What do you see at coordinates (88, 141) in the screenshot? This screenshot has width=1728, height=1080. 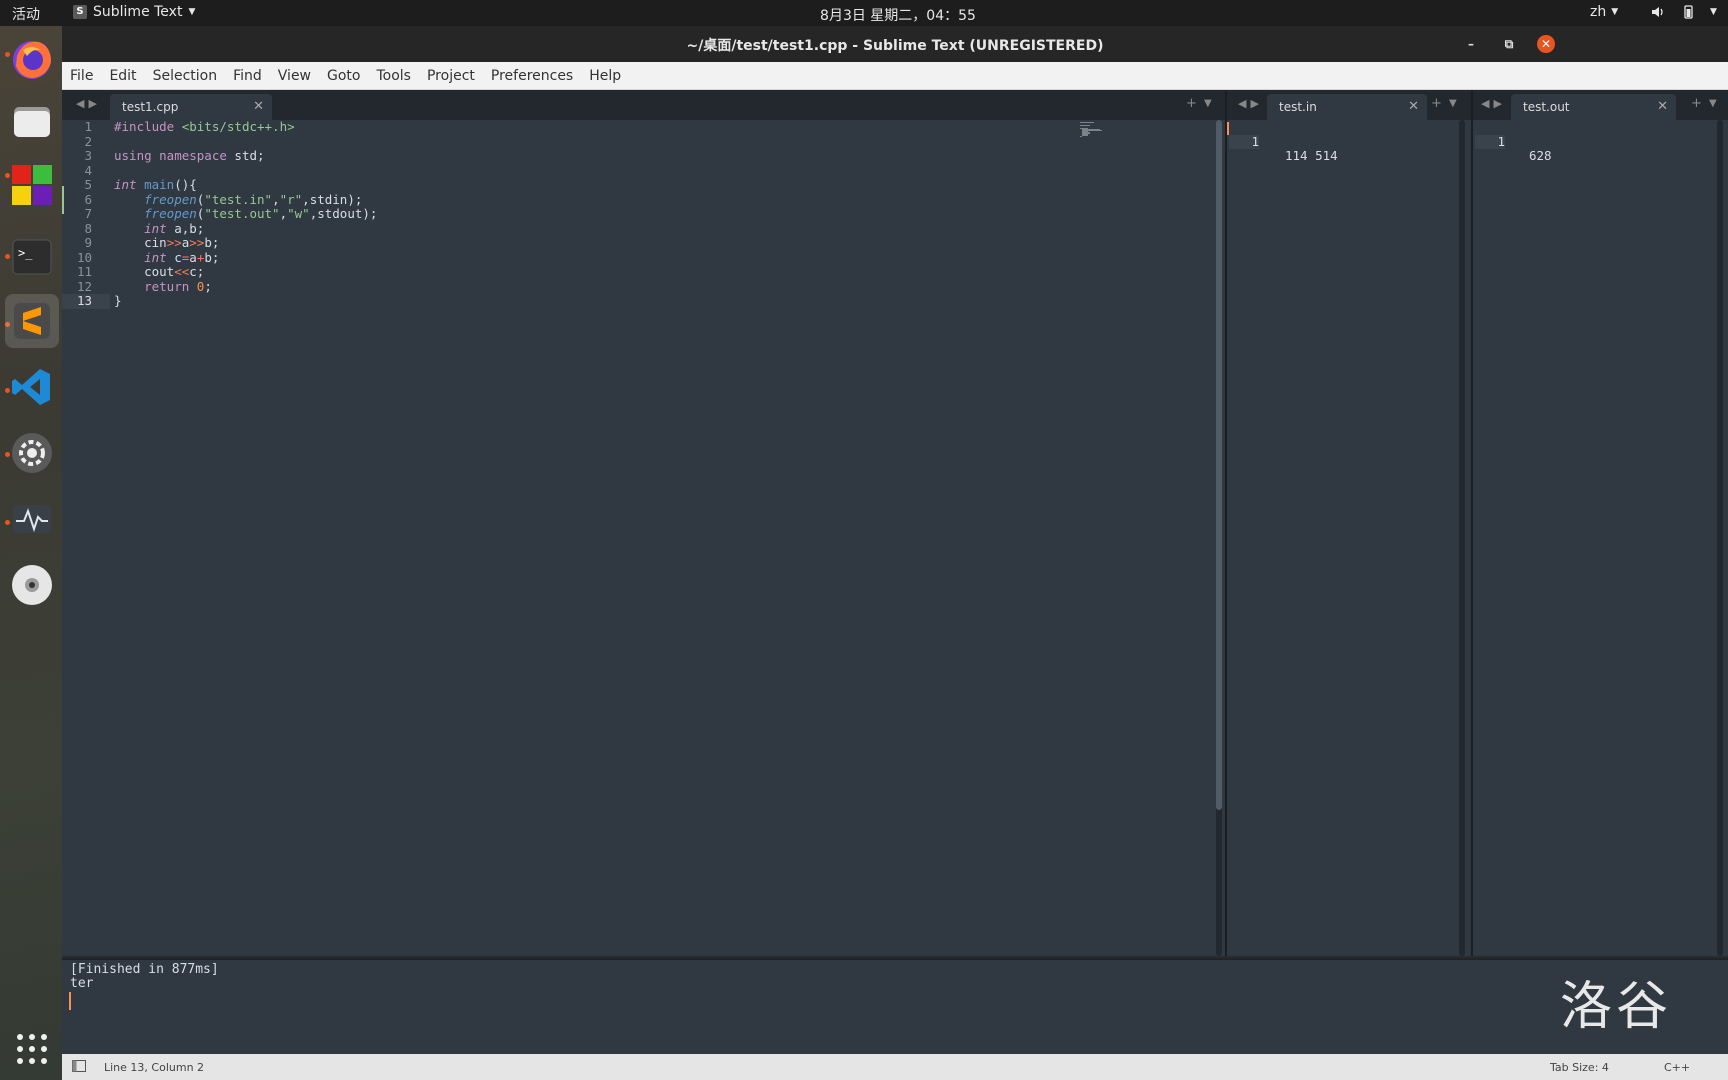 I see `line-number: 2` at bounding box center [88, 141].